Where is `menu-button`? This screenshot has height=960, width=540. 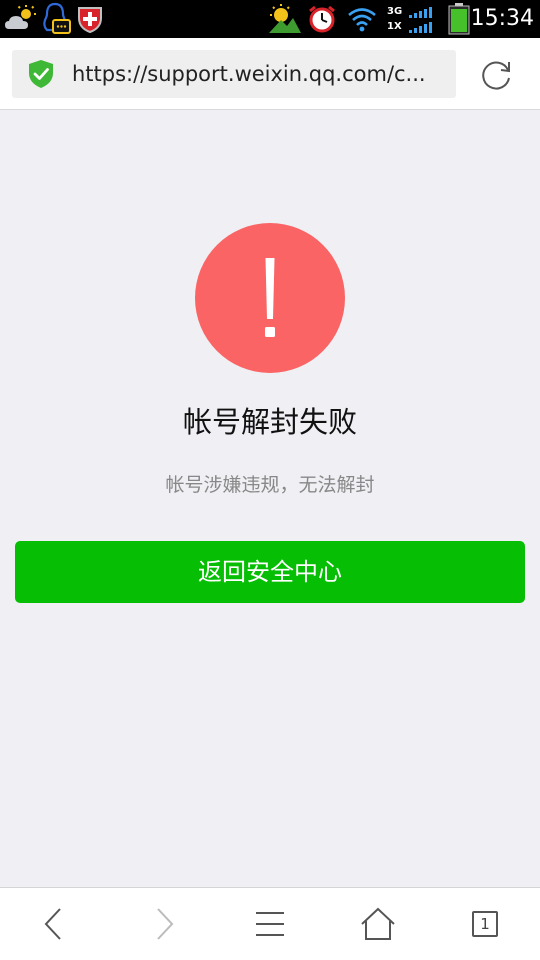 menu-button is located at coordinates (270, 924).